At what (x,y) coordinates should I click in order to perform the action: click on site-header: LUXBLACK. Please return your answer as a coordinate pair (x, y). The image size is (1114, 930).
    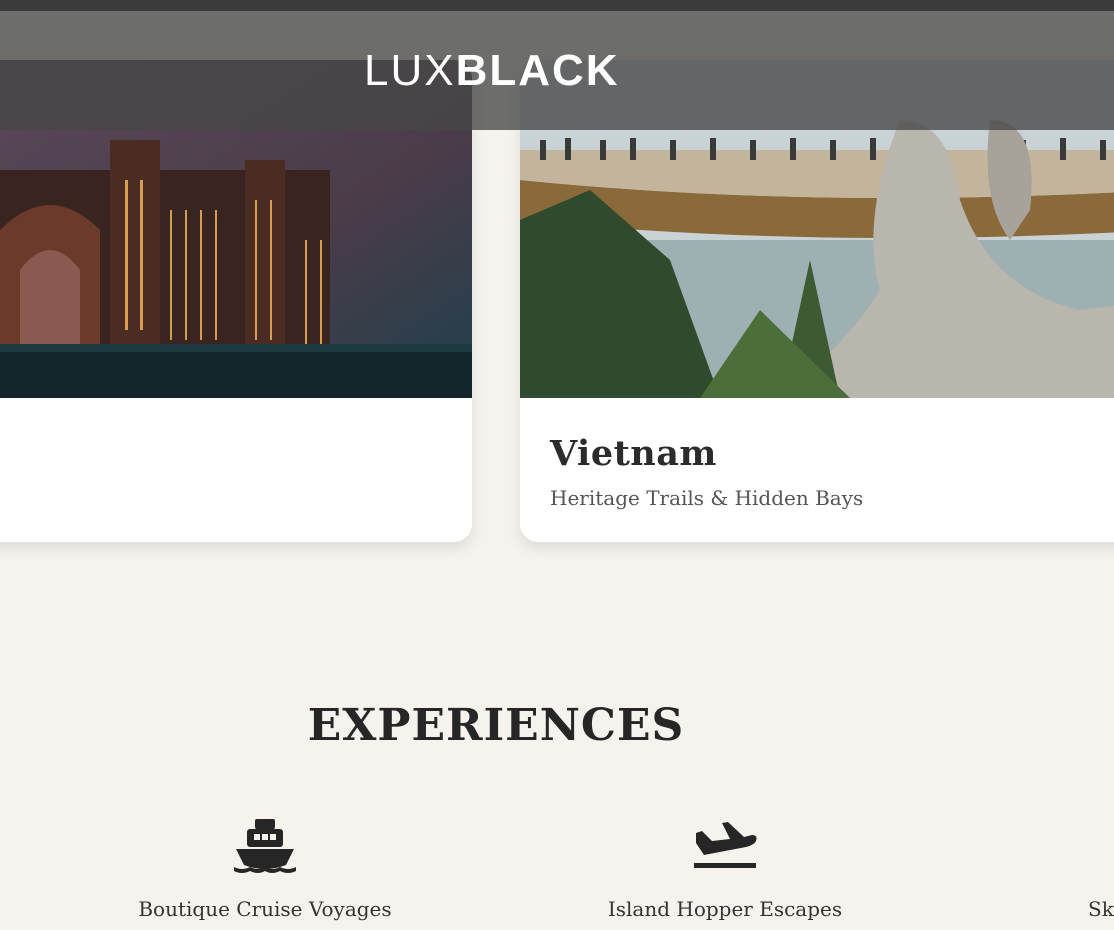
    Looking at the image, I should click on (557, 70).